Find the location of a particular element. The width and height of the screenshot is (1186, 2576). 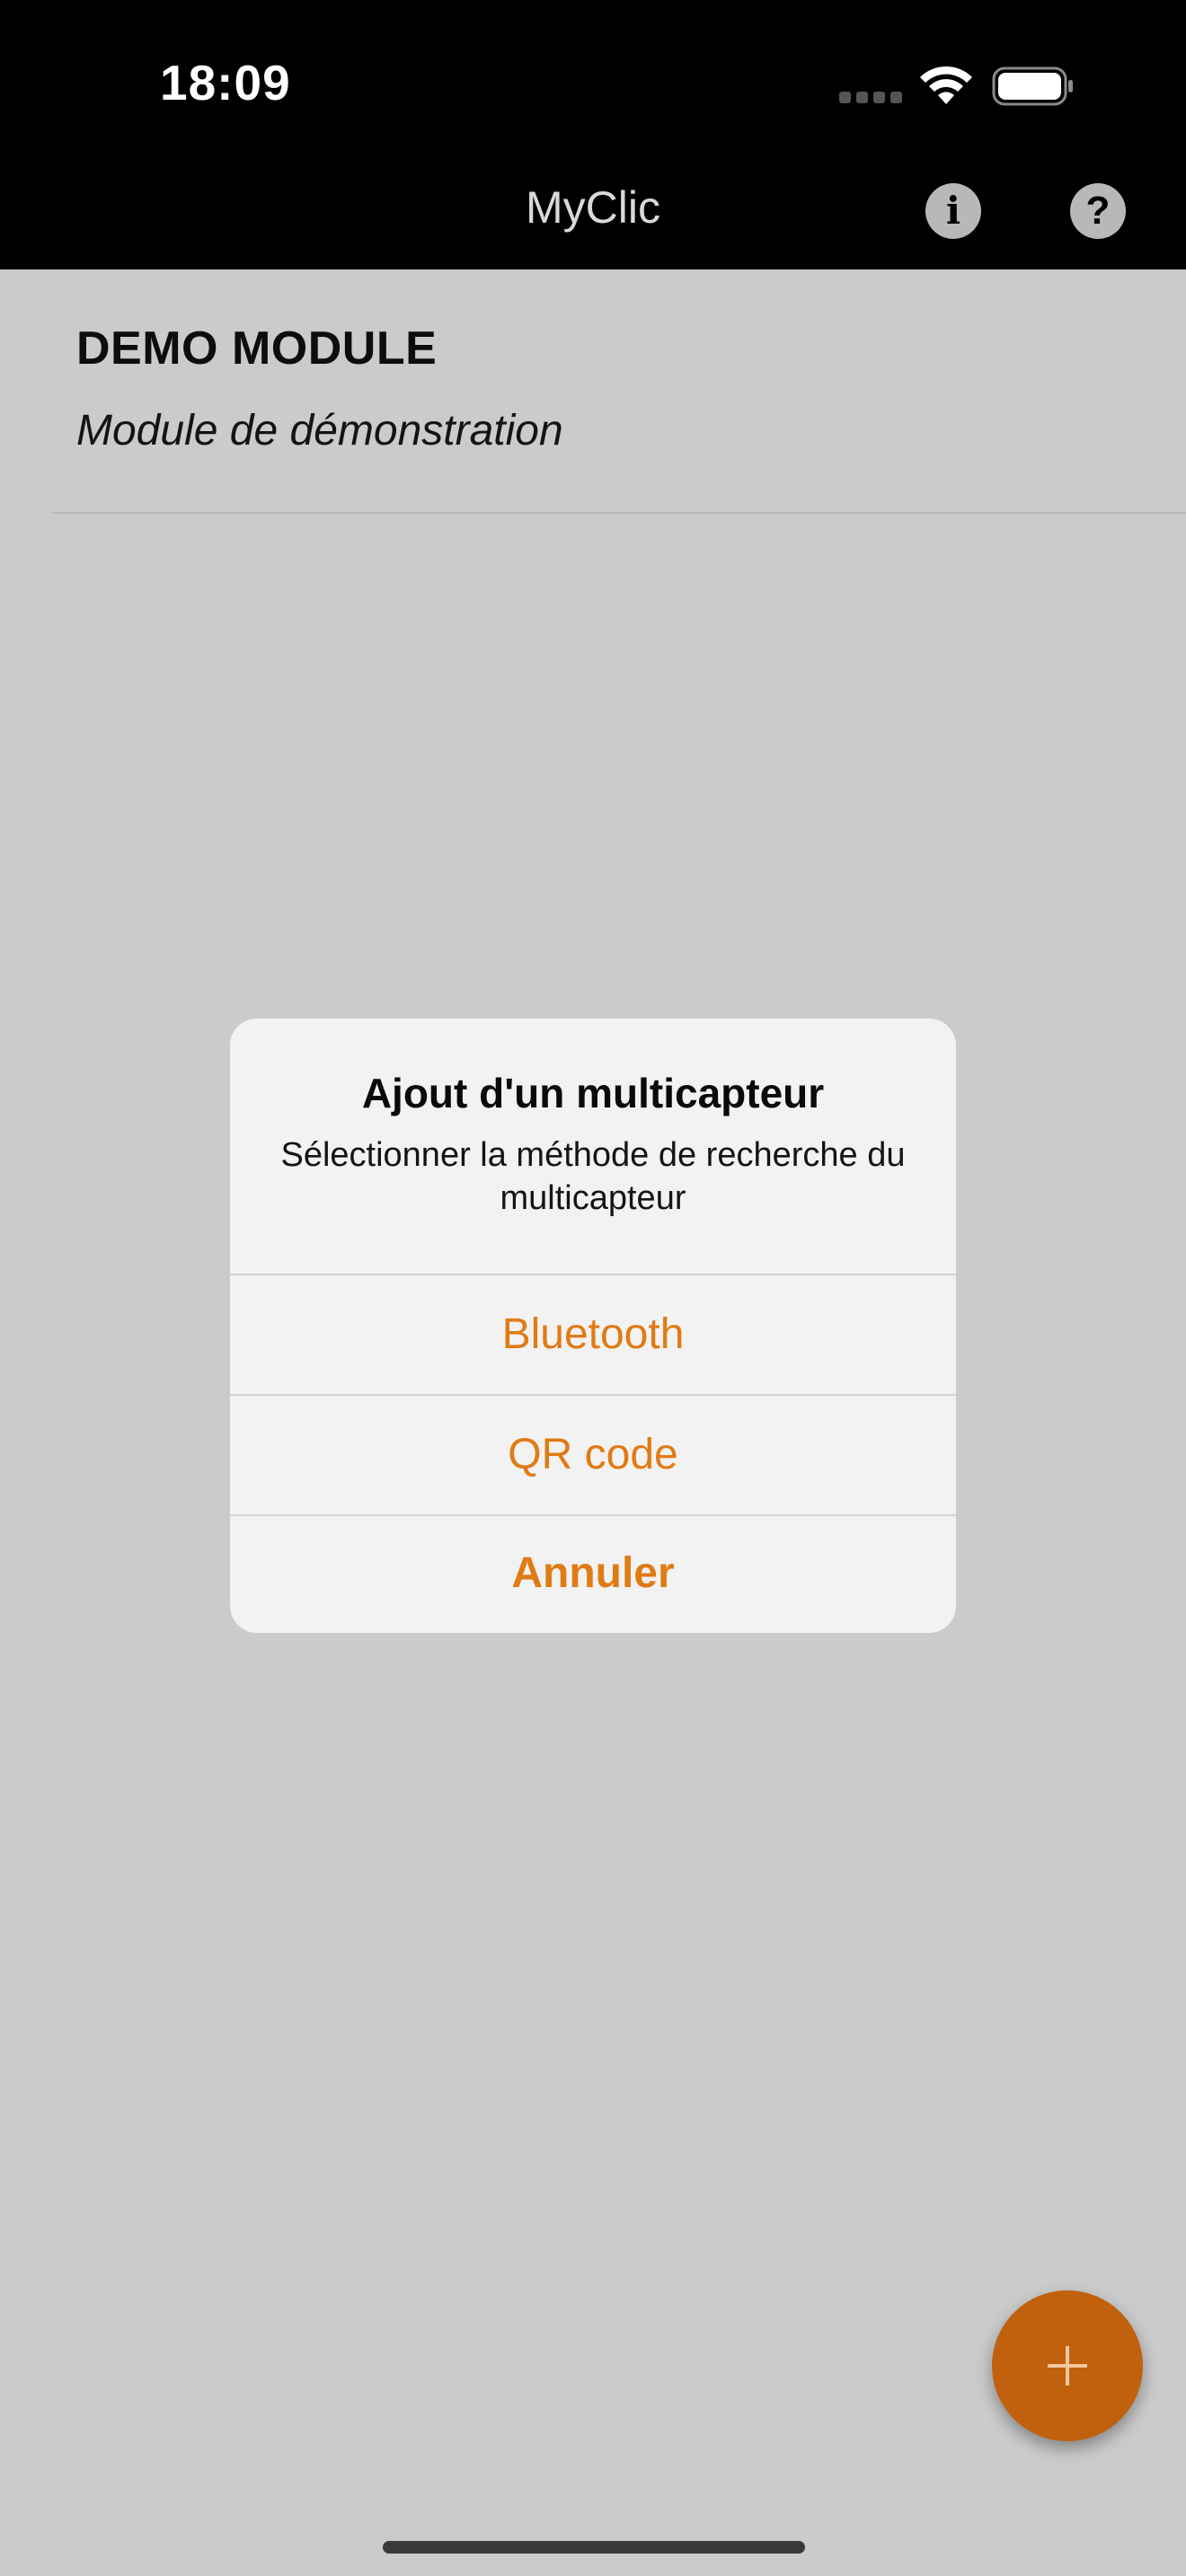

module-subtitle: Module de démonstration is located at coordinates (319, 430).